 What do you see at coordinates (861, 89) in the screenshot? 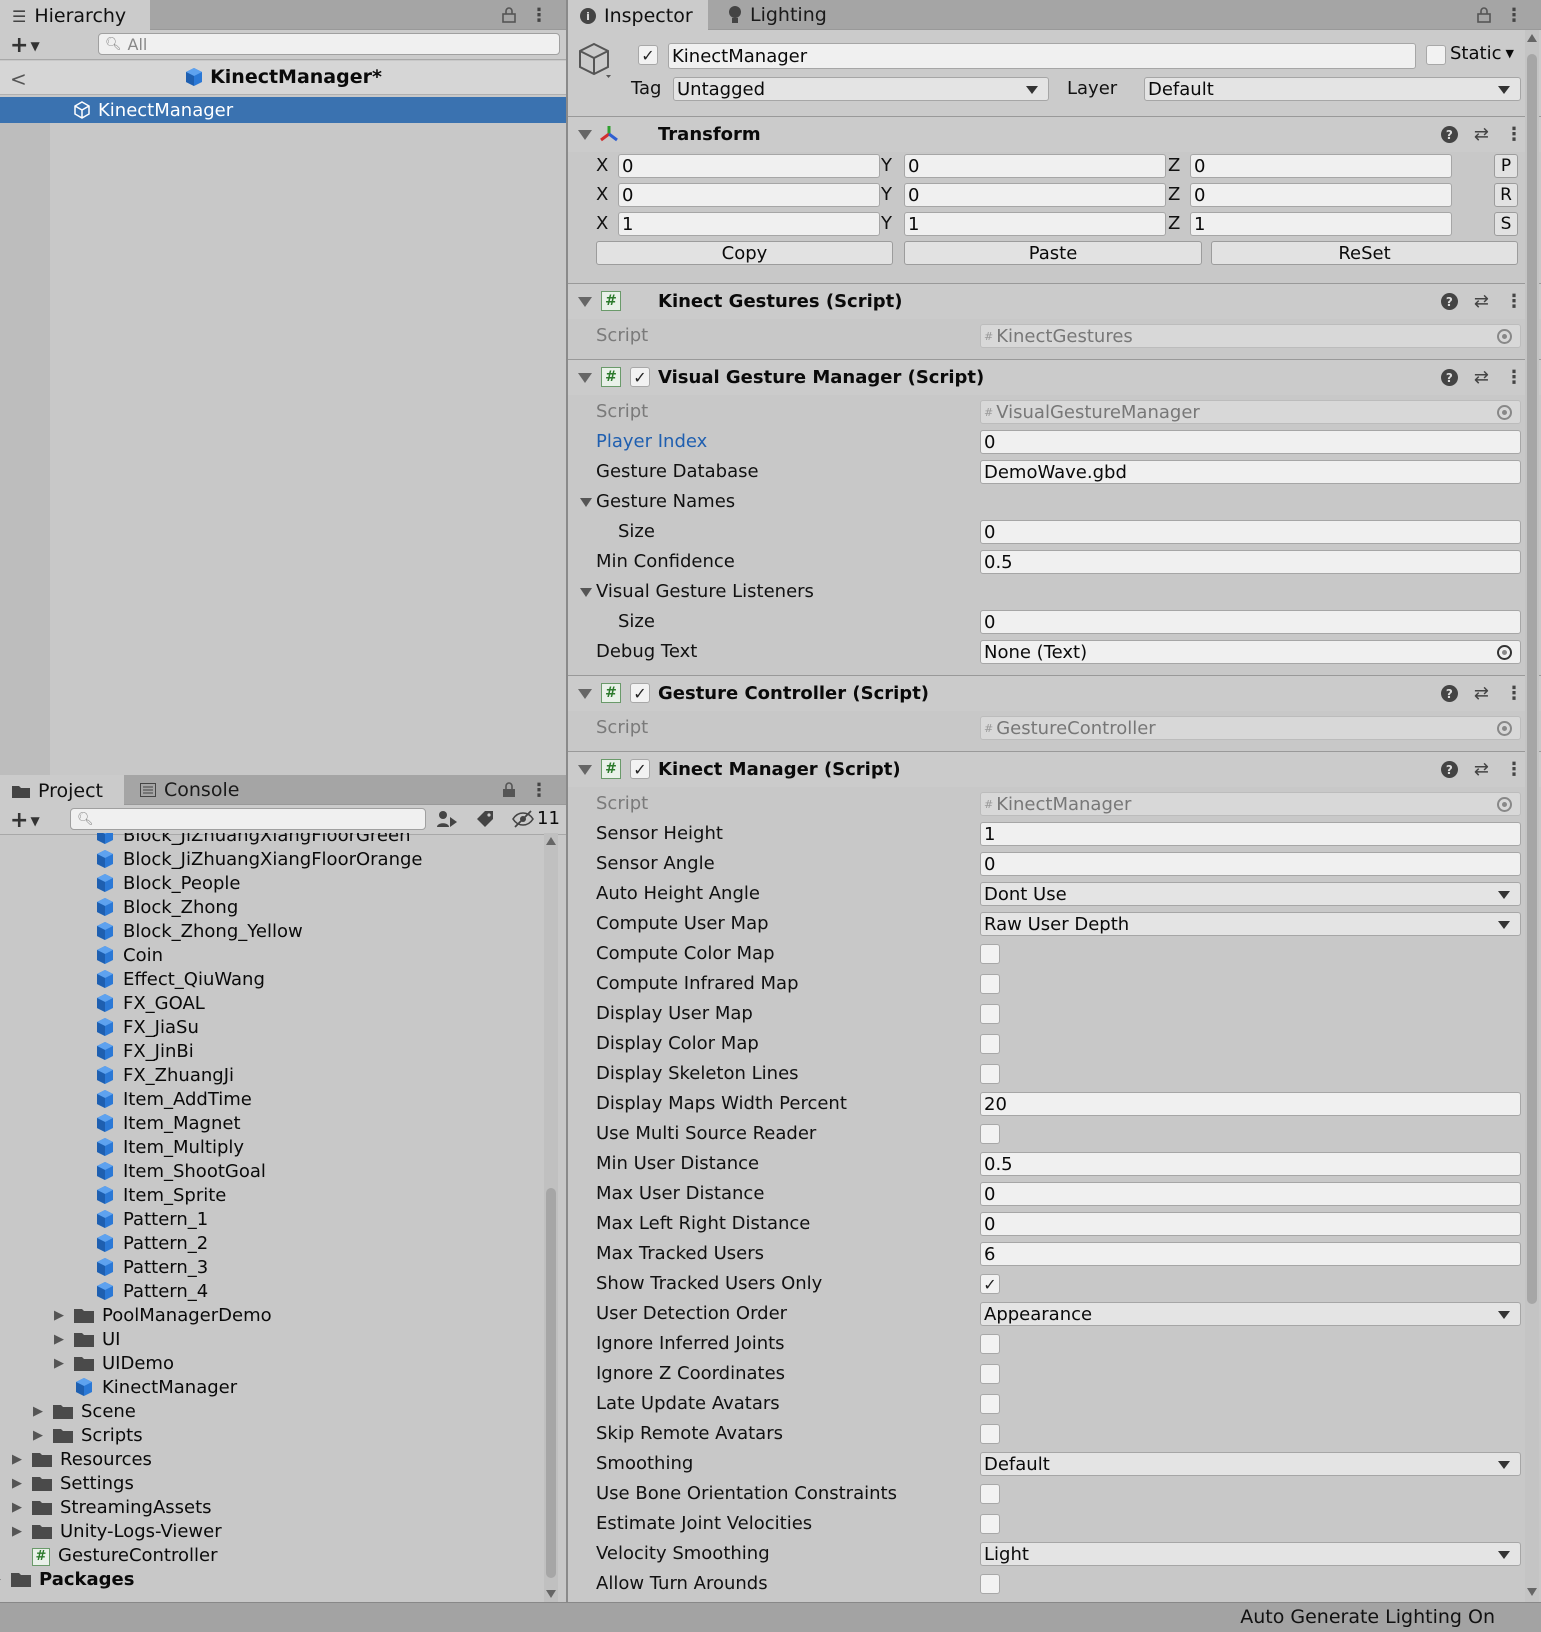
I see `tag-dropdown: Untagged` at bounding box center [861, 89].